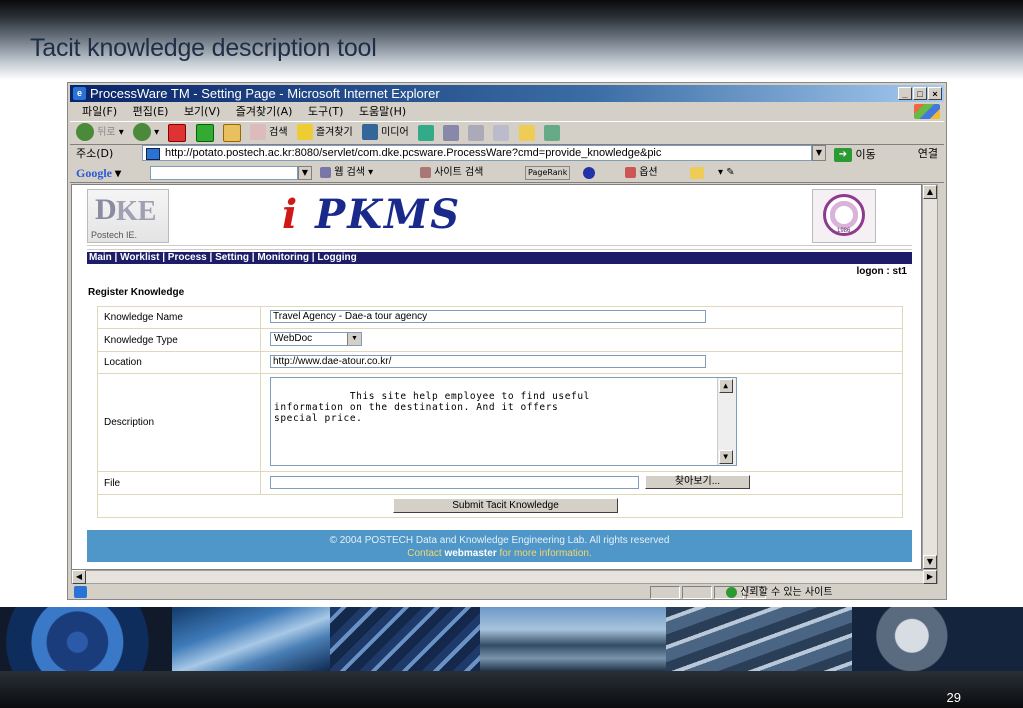  What do you see at coordinates (79, 577) in the screenshot?
I see `scroll-left-icon: ◀` at bounding box center [79, 577].